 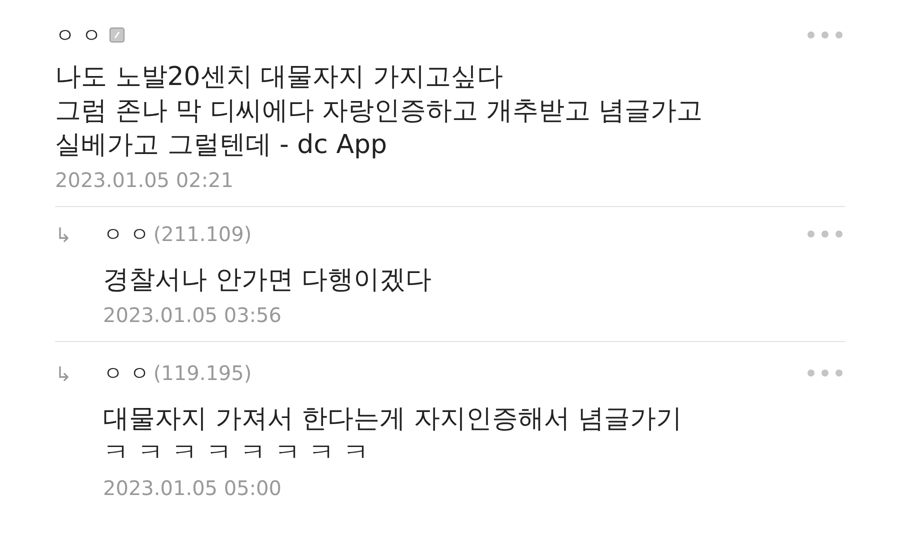 I want to click on ip-address: (119.195), so click(x=202, y=373).